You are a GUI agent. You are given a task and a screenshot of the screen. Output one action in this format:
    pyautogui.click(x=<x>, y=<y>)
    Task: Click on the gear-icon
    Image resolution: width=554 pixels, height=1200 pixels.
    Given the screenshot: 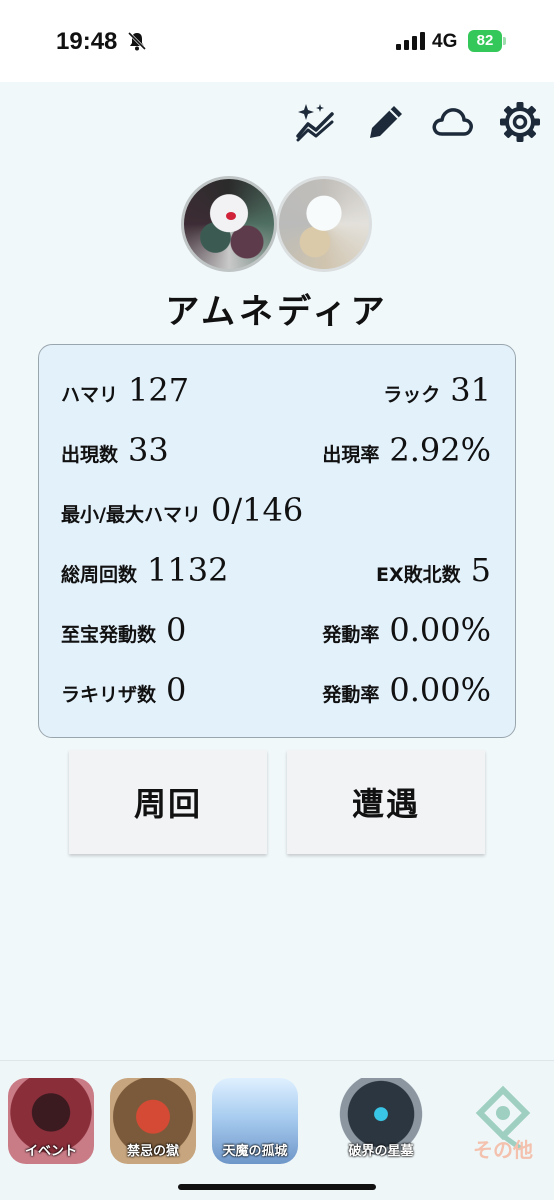 What is the action you would take?
    pyautogui.click(x=520, y=122)
    